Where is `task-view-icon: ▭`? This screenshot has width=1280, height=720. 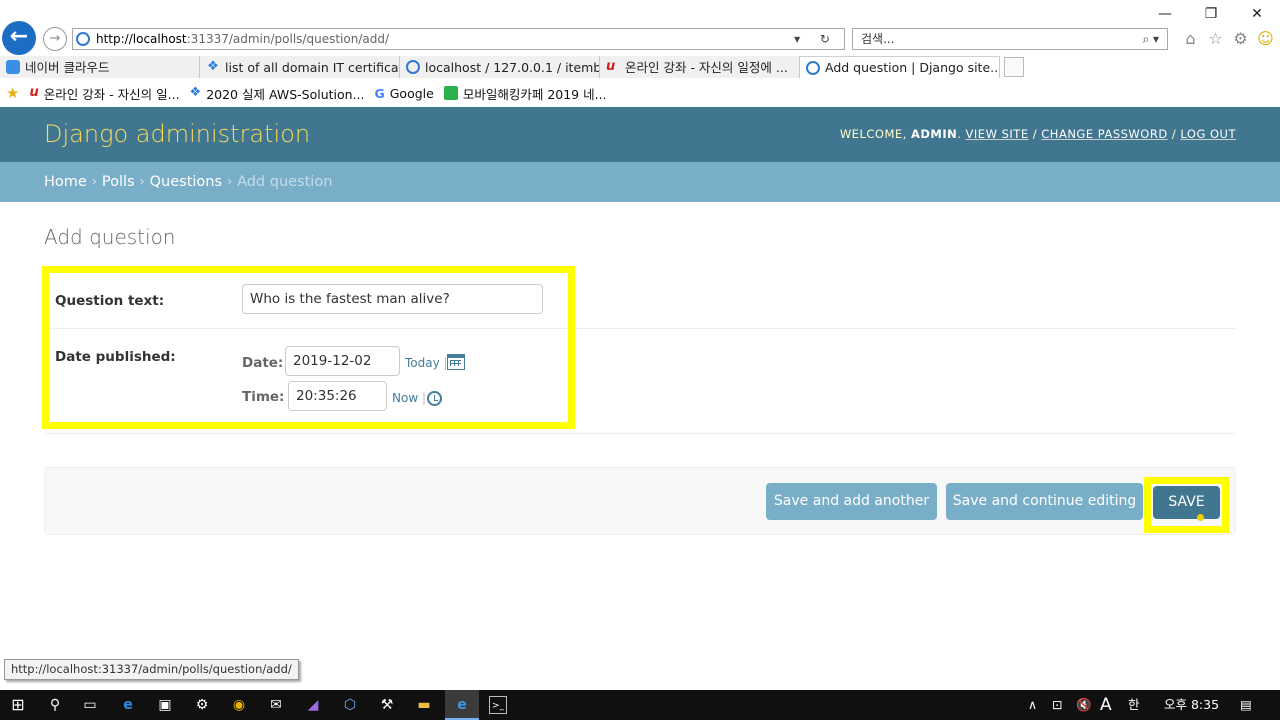 task-view-icon: ▭ is located at coordinates (90, 705).